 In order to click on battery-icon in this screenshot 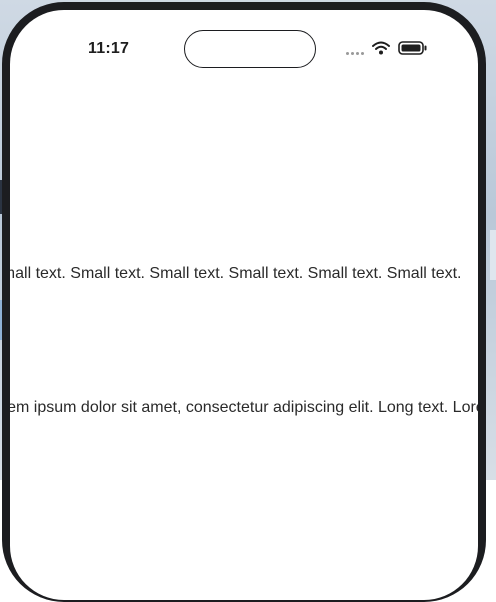, I will do `click(413, 50)`.